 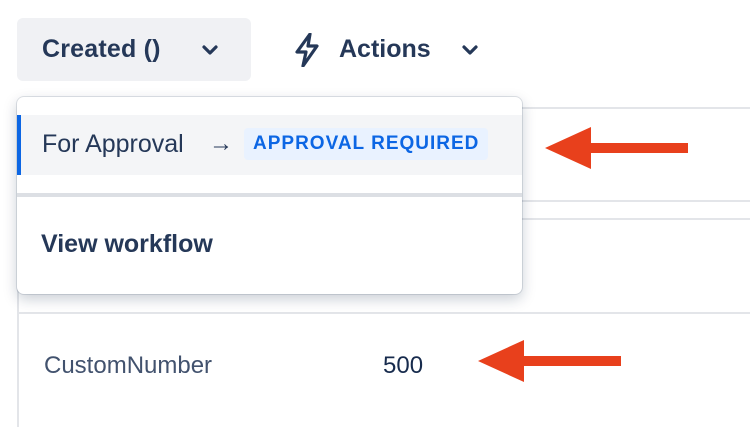 I want to click on status-label: Created (), so click(x=101, y=49).